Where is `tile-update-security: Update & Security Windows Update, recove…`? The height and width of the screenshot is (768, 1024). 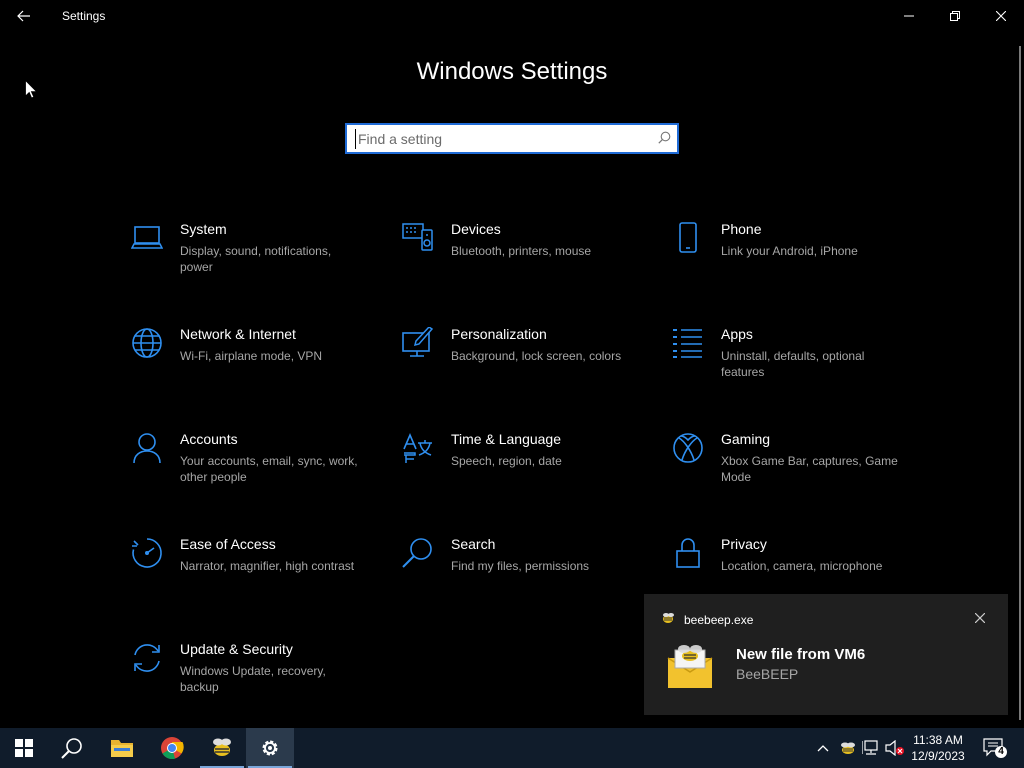
tile-update-security: Update & Security Windows Update, recove… is located at coordinates (250, 681).